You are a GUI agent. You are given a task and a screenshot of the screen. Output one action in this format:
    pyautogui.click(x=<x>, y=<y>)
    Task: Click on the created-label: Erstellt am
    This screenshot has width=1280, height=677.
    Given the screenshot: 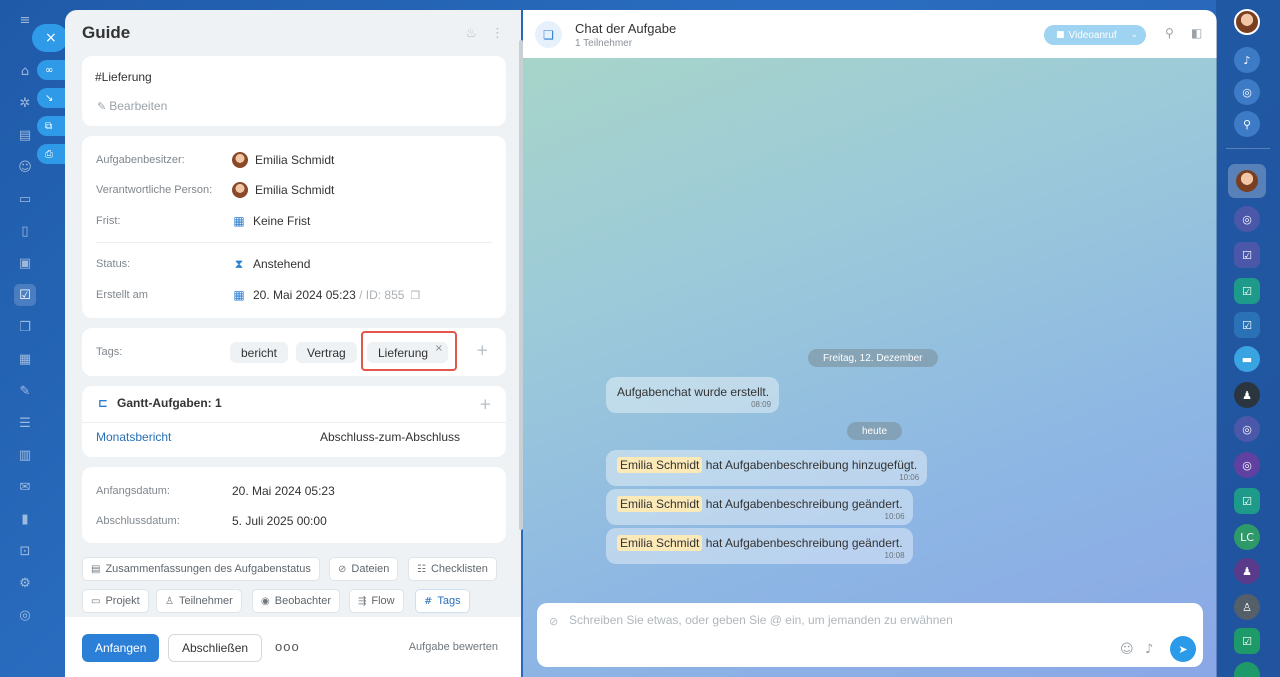 What is the action you would take?
    pyautogui.click(x=122, y=295)
    